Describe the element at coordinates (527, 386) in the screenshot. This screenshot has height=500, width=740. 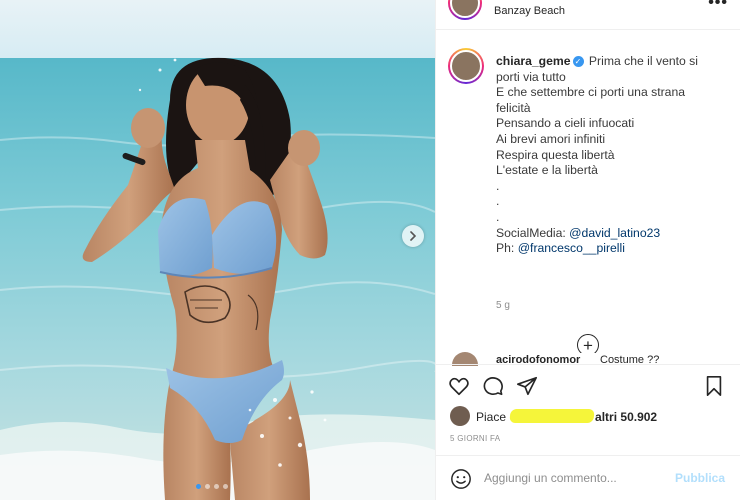
I see `send-icon` at that location.